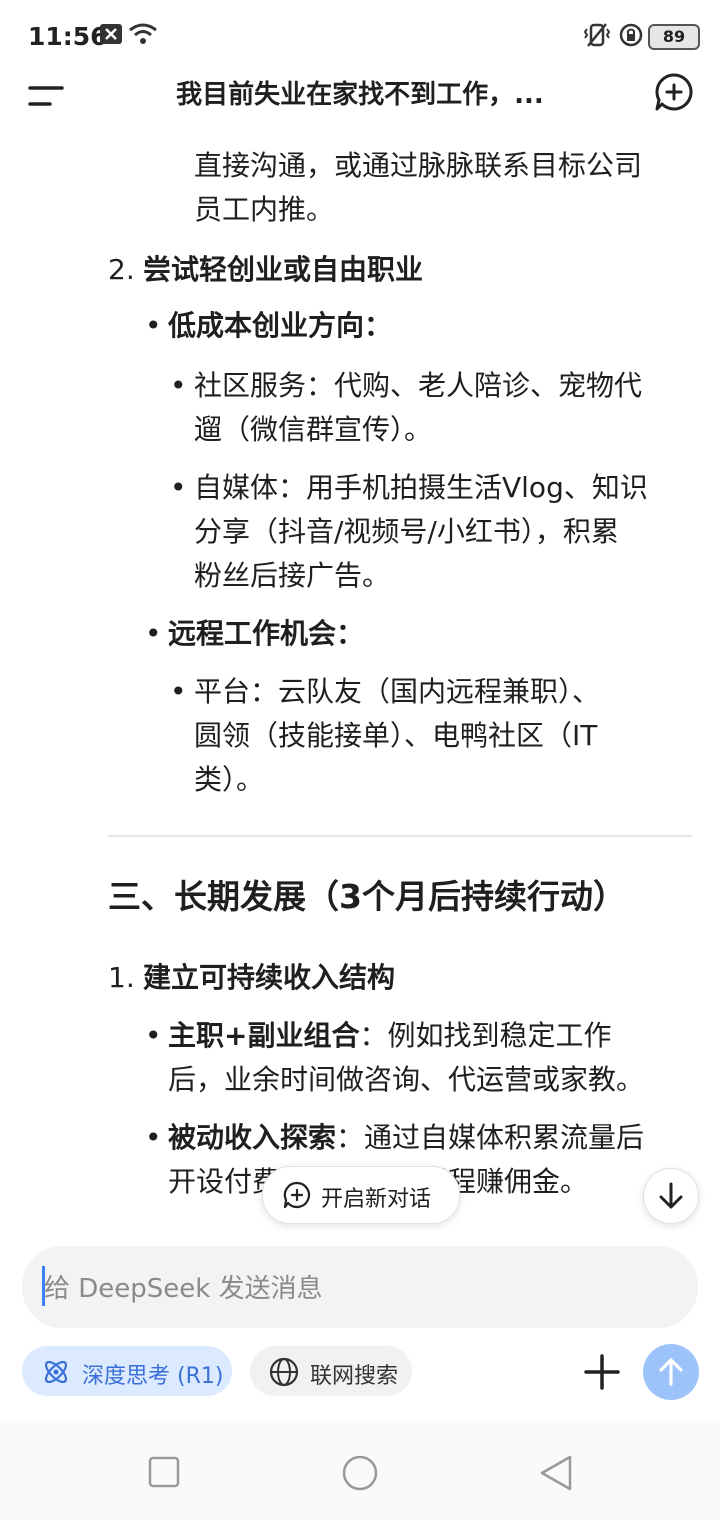 The width and height of the screenshot is (720, 1520). I want to click on new-chat-button: 开启新对话, so click(361, 1195).